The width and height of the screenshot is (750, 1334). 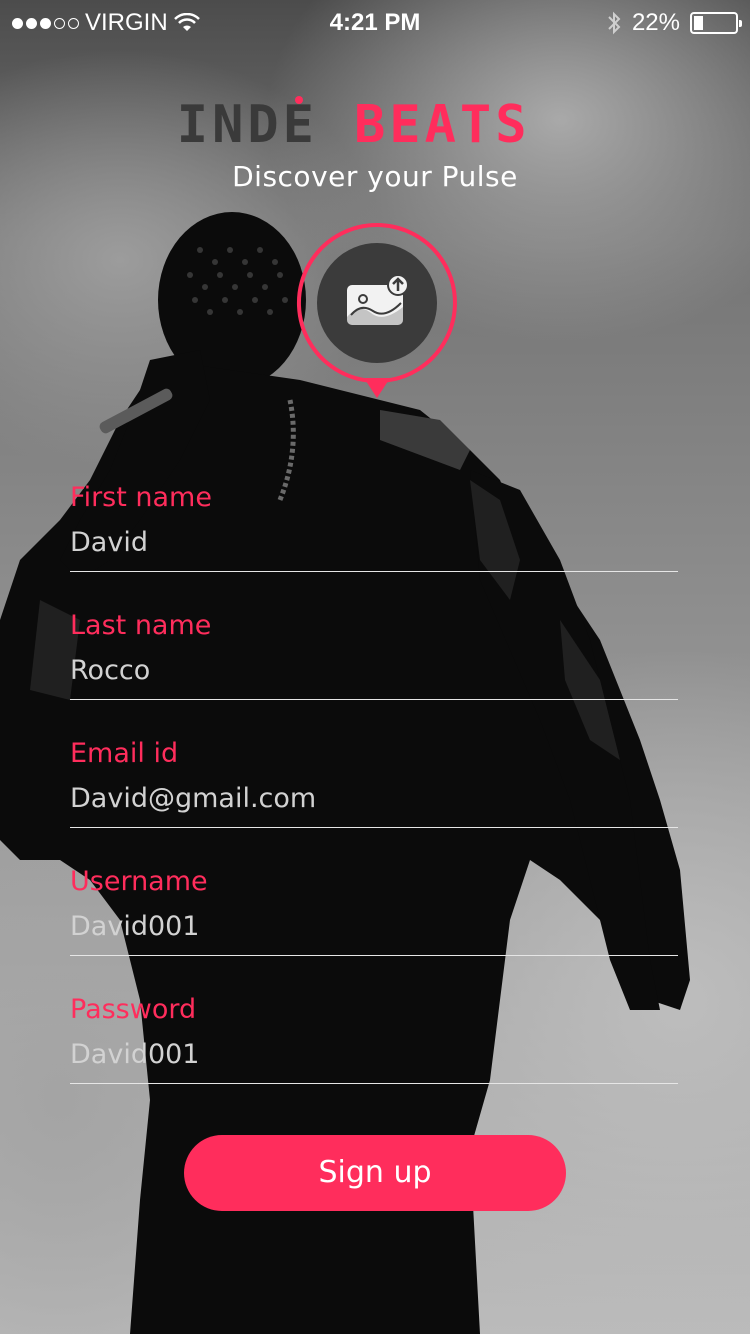 What do you see at coordinates (299, 100) in the screenshot?
I see `logo-dot` at bounding box center [299, 100].